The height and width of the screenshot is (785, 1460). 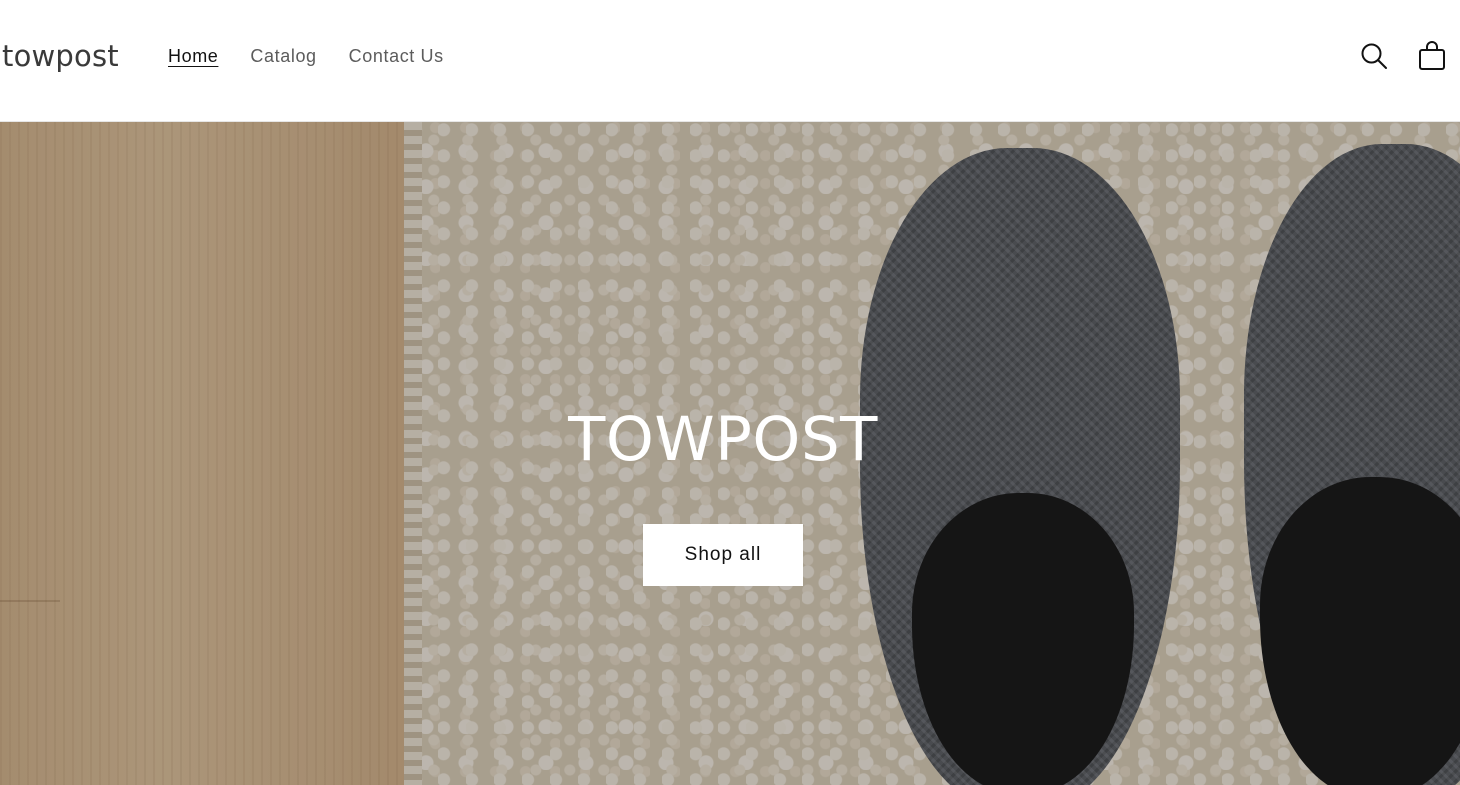 I want to click on cart-icon, so click(x=1432, y=55).